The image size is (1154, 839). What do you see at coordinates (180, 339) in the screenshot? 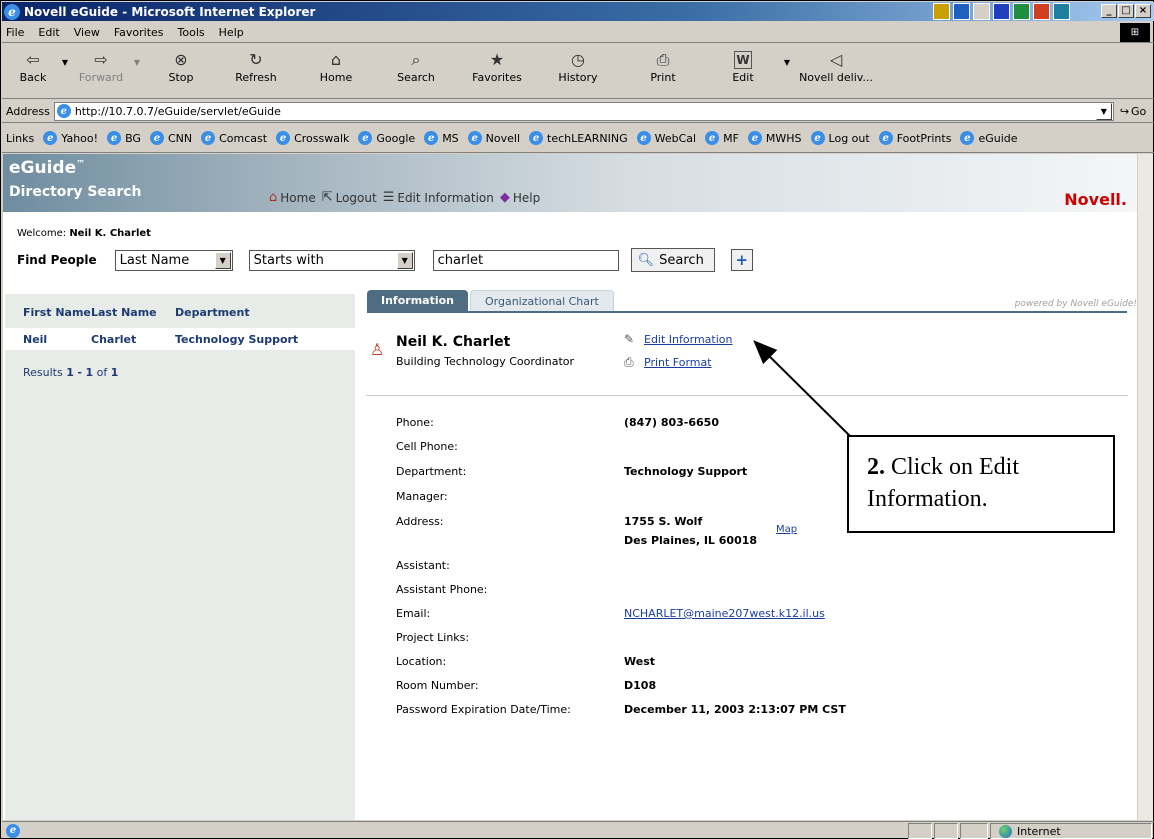
I see `table-row: Neil Charlet Technology Support` at bounding box center [180, 339].